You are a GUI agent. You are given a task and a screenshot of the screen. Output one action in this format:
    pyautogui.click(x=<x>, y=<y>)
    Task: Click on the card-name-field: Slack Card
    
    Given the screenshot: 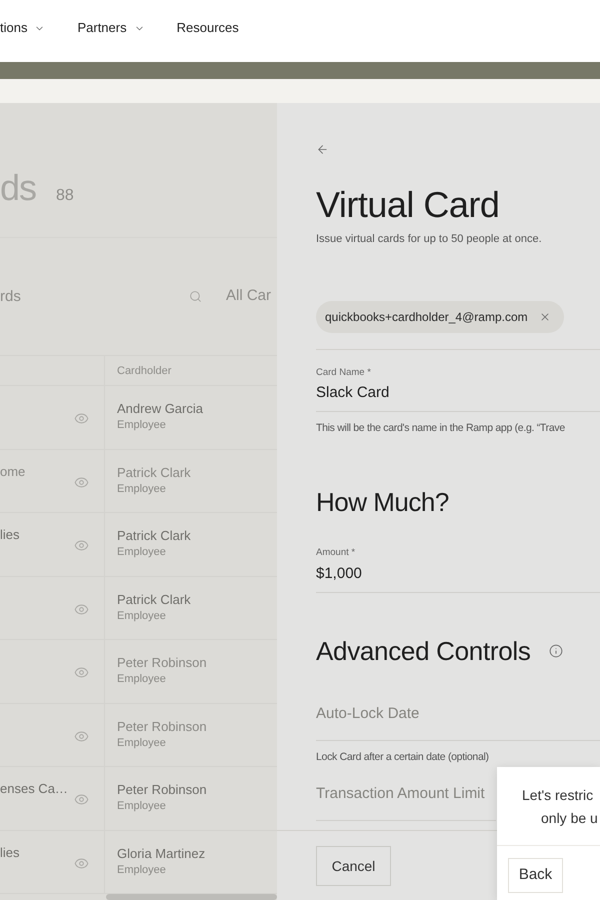 What is the action you would take?
    pyautogui.click(x=458, y=397)
    